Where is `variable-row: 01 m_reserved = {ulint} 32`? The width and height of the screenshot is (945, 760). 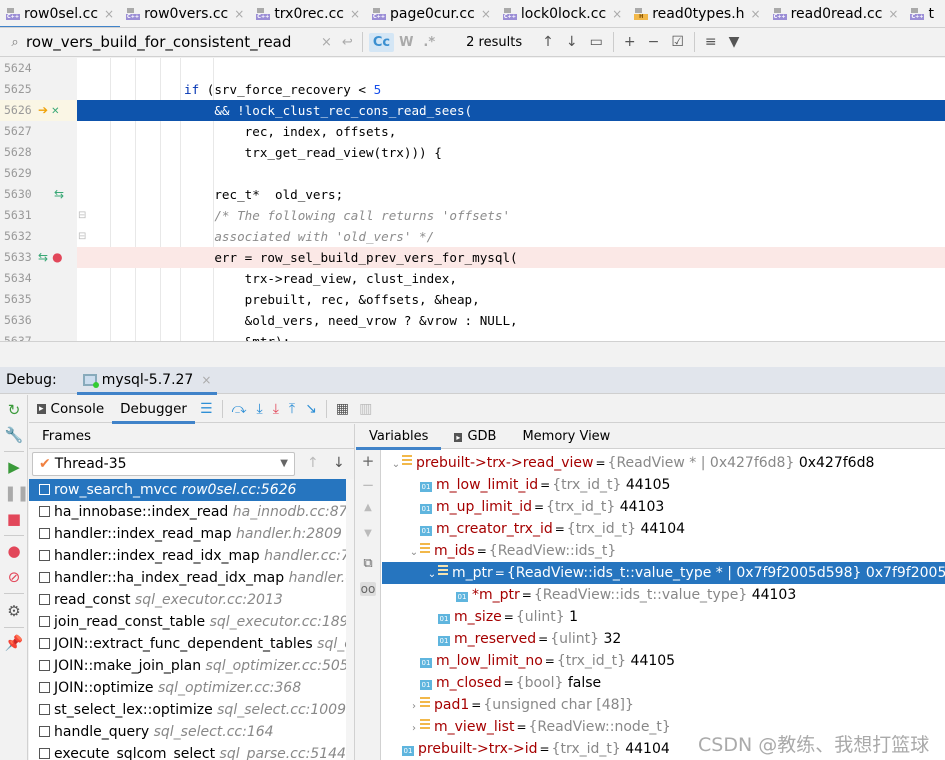
variable-row: 01 m_reserved = {ulint} 32 is located at coordinates (663, 639).